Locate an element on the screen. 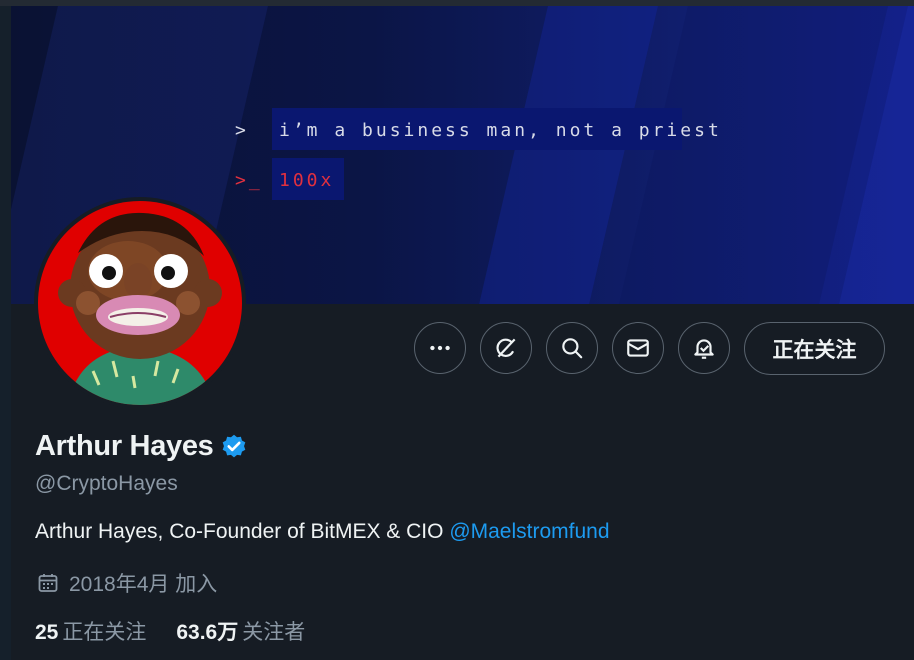 The height and width of the screenshot is (660, 914). verified-badge-icon is located at coordinates (234, 447).